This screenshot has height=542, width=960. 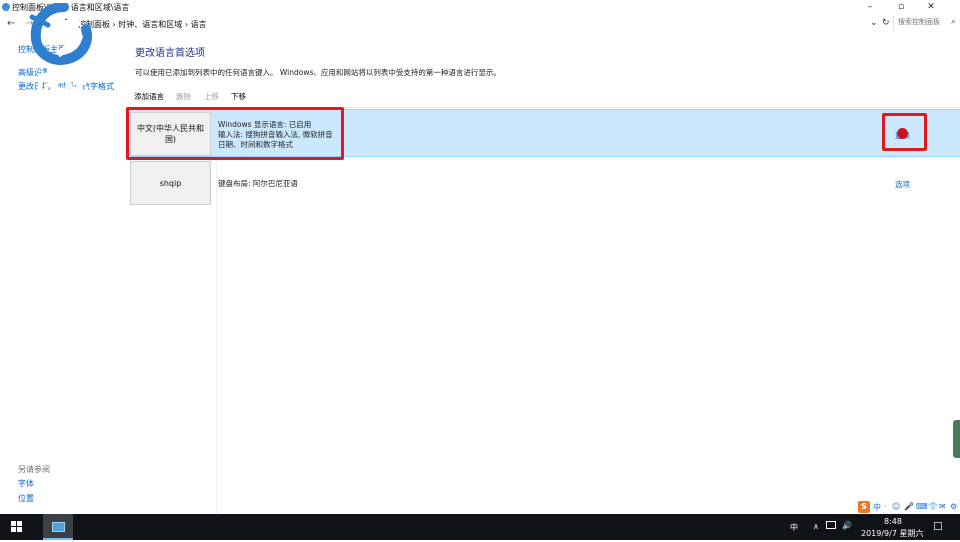 What do you see at coordinates (34, 469) in the screenshot?
I see `see-also-heading: 另请参阅` at bounding box center [34, 469].